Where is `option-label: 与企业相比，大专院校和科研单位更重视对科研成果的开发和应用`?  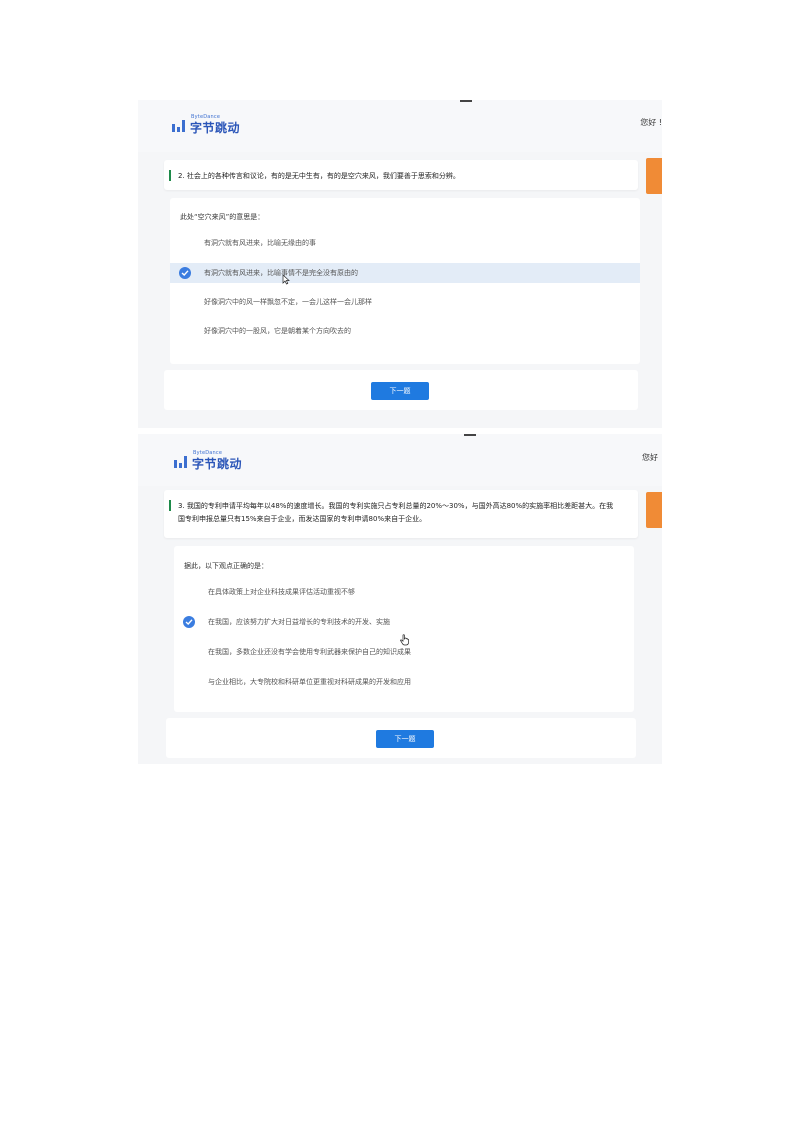
option-label: 与企业相比，大专院校和科研单位更重视对科研成果的开发和应用 is located at coordinates (309, 682).